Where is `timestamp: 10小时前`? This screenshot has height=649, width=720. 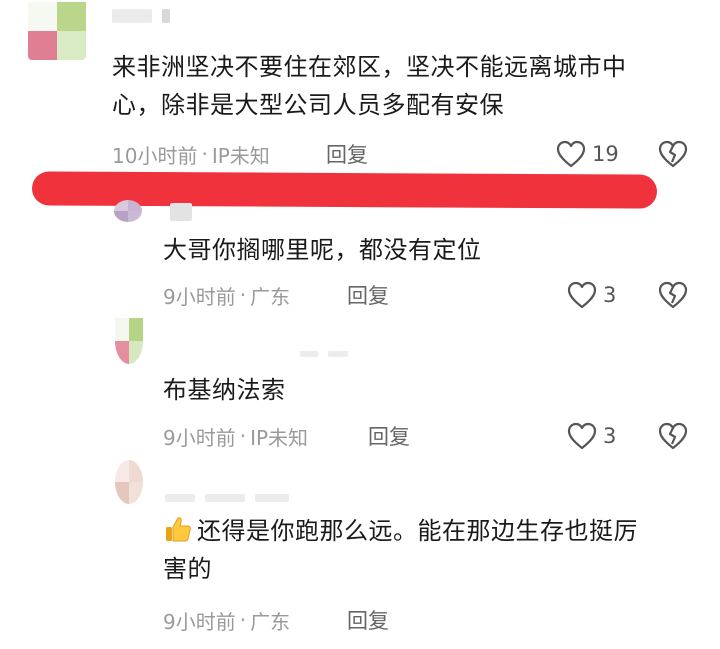 timestamp: 10小时前 is located at coordinates (155, 155).